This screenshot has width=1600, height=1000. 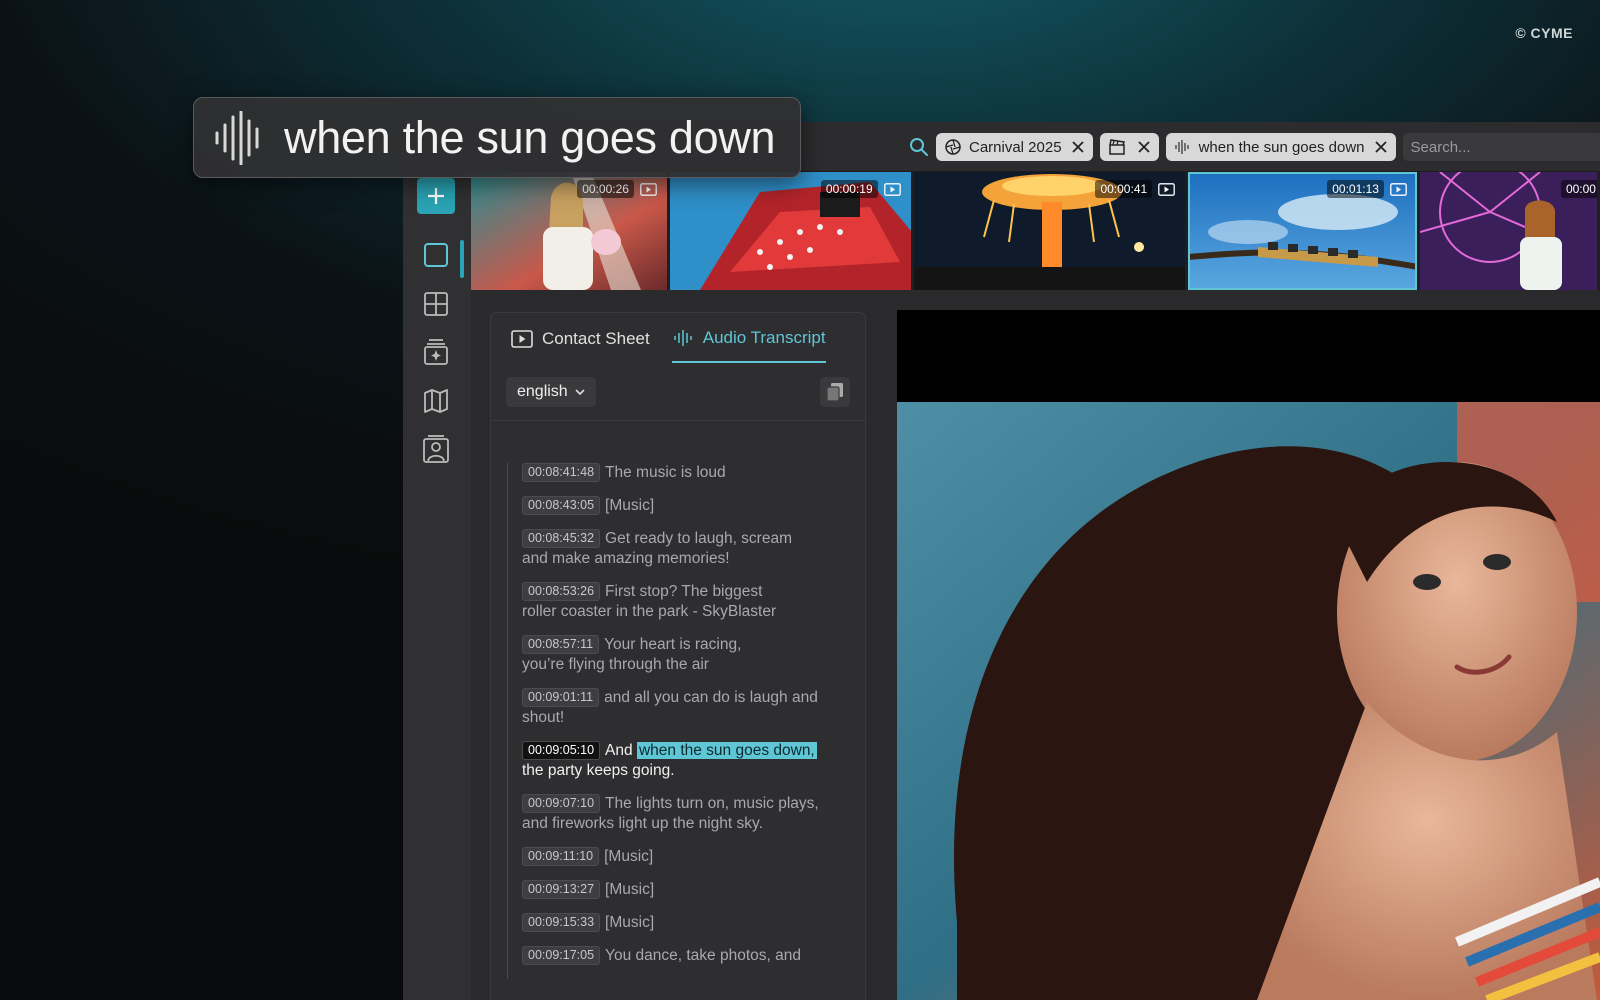 I want to click on thumbnail-clip-3: 00:00:41, so click(x=1049, y=231).